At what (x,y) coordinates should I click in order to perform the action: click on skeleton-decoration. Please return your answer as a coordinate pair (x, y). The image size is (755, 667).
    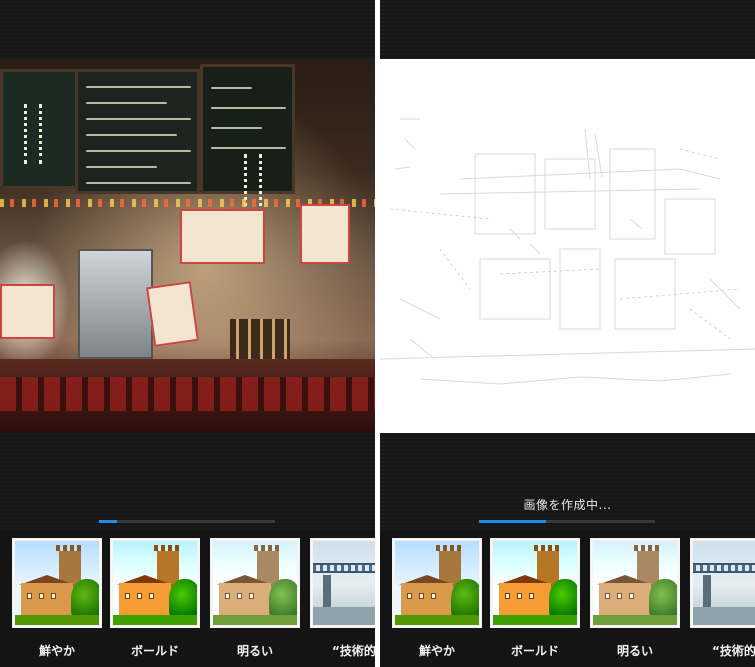
    Looking at the image, I should click on (33, 134).